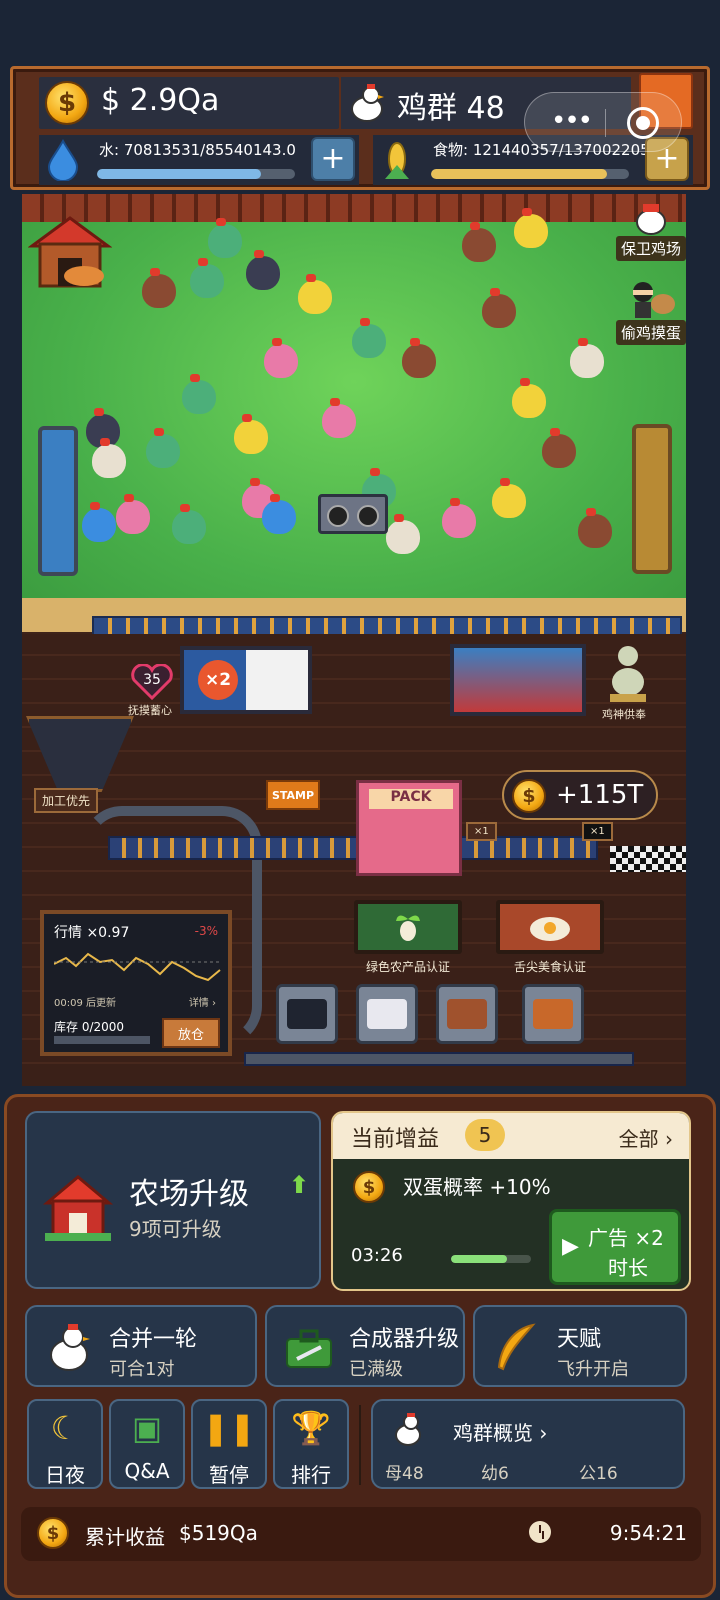 The width and height of the screenshot is (720, 1600). What do you see at coordinates (628, 672) in the screenshot?
I see `chicken-god-statue-icon` at bounding box center [628, 672].